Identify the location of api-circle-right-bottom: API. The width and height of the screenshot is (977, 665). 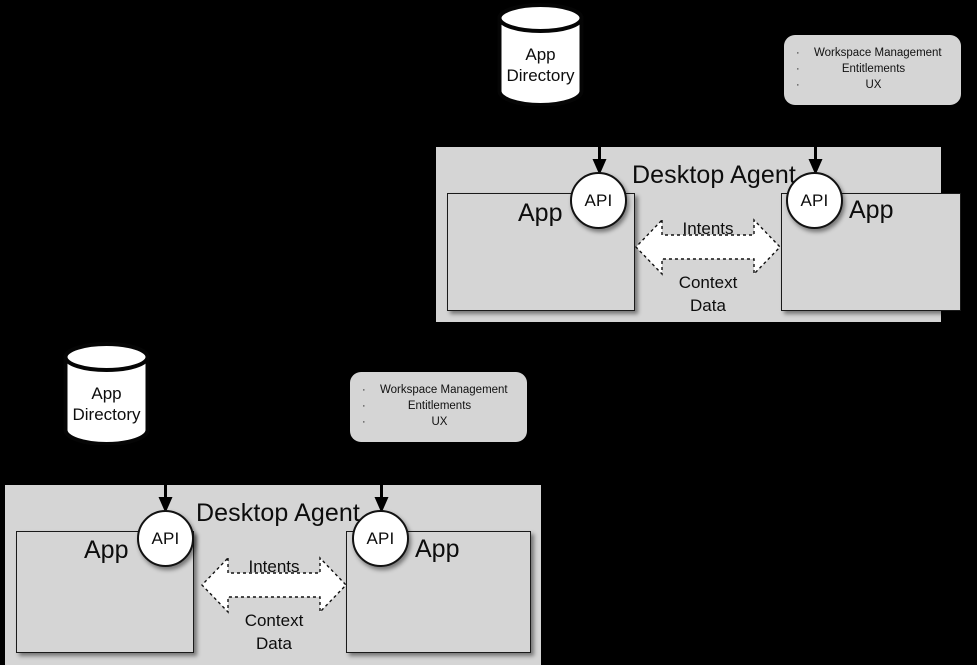
(380, 538).